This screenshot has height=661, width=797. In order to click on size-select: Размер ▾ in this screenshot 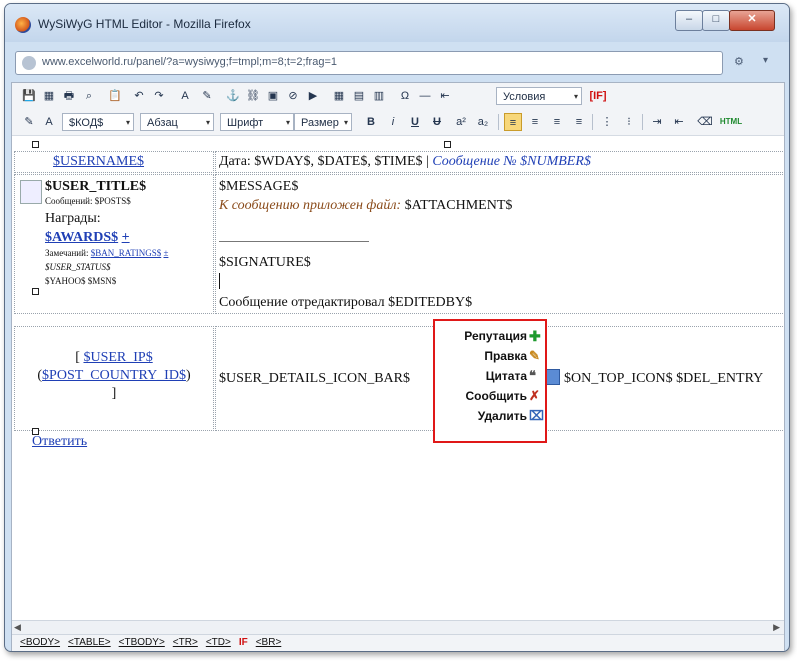, I will do `click(323, 122)`.